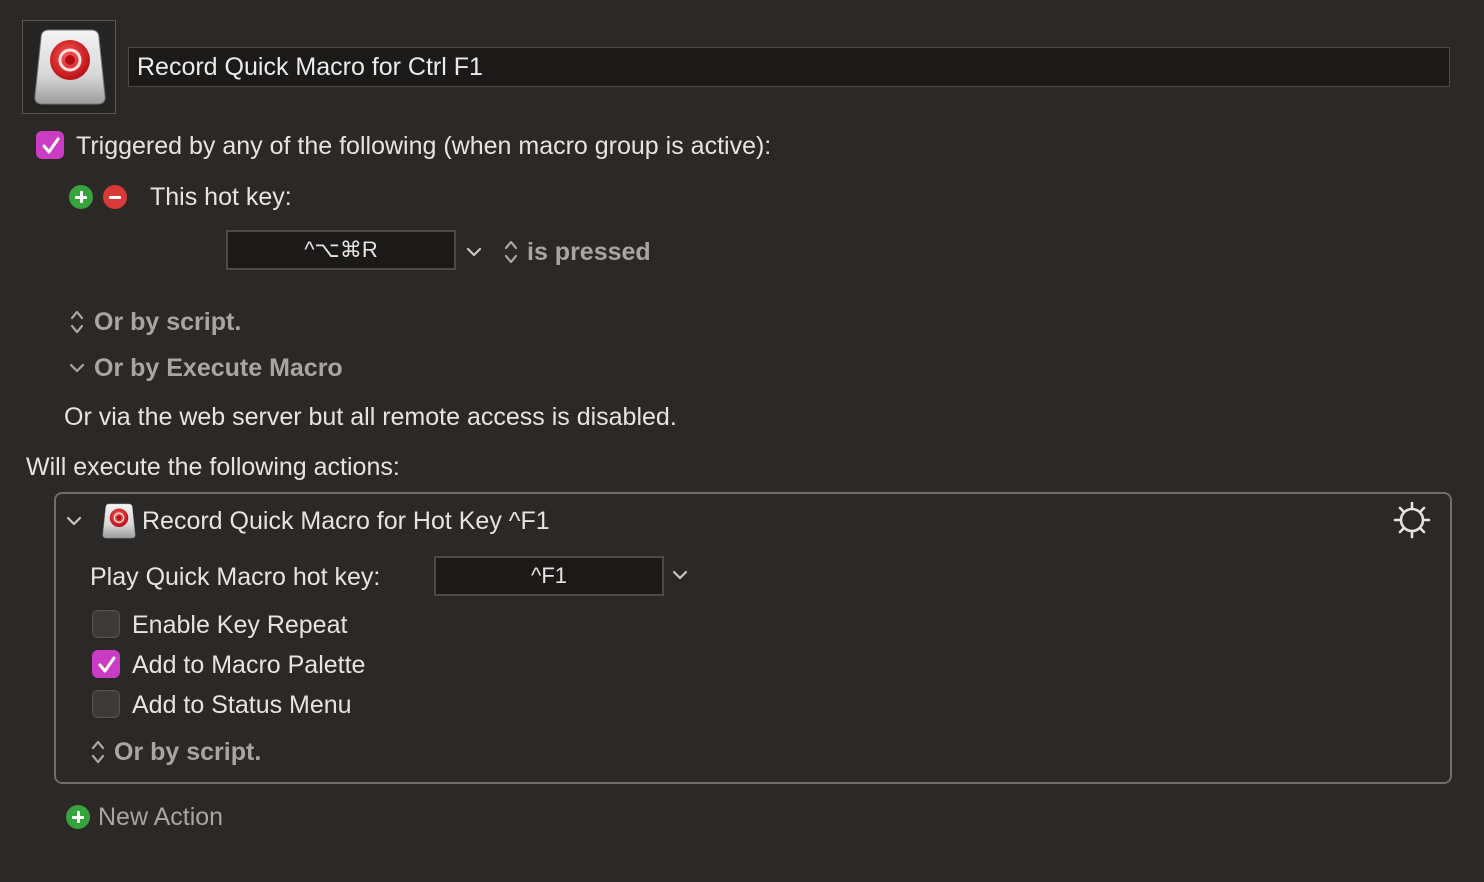  What do you see at coordinates (187, 752) in the screenshot?
I see `action-or-by-script-toggle: Or by script.` at bounding box center [187, 752].